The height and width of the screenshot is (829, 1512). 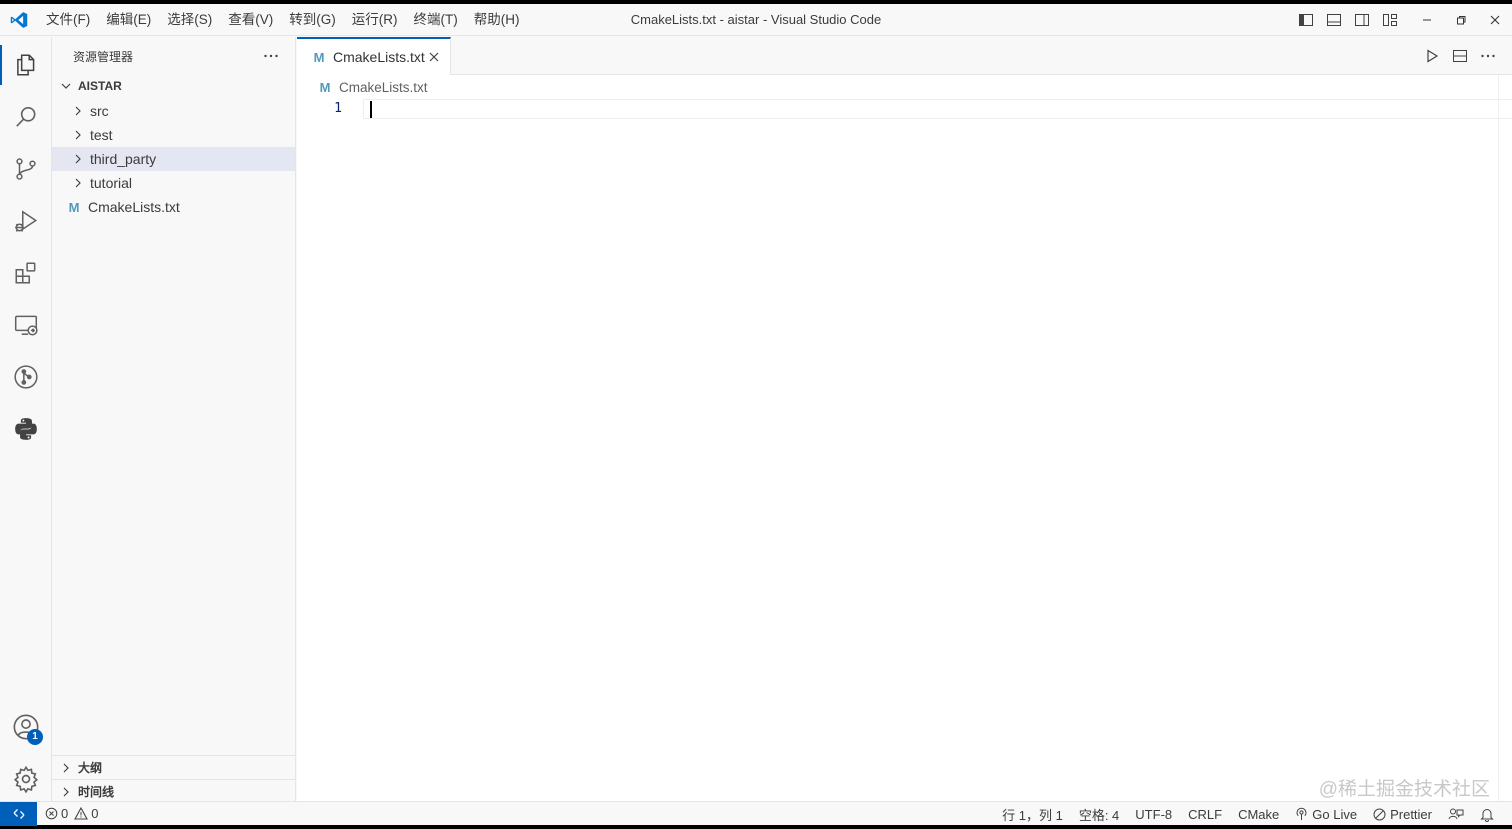 I want to click on tree-item-label: CmakeLists.txt, so click(x=134, y=207).